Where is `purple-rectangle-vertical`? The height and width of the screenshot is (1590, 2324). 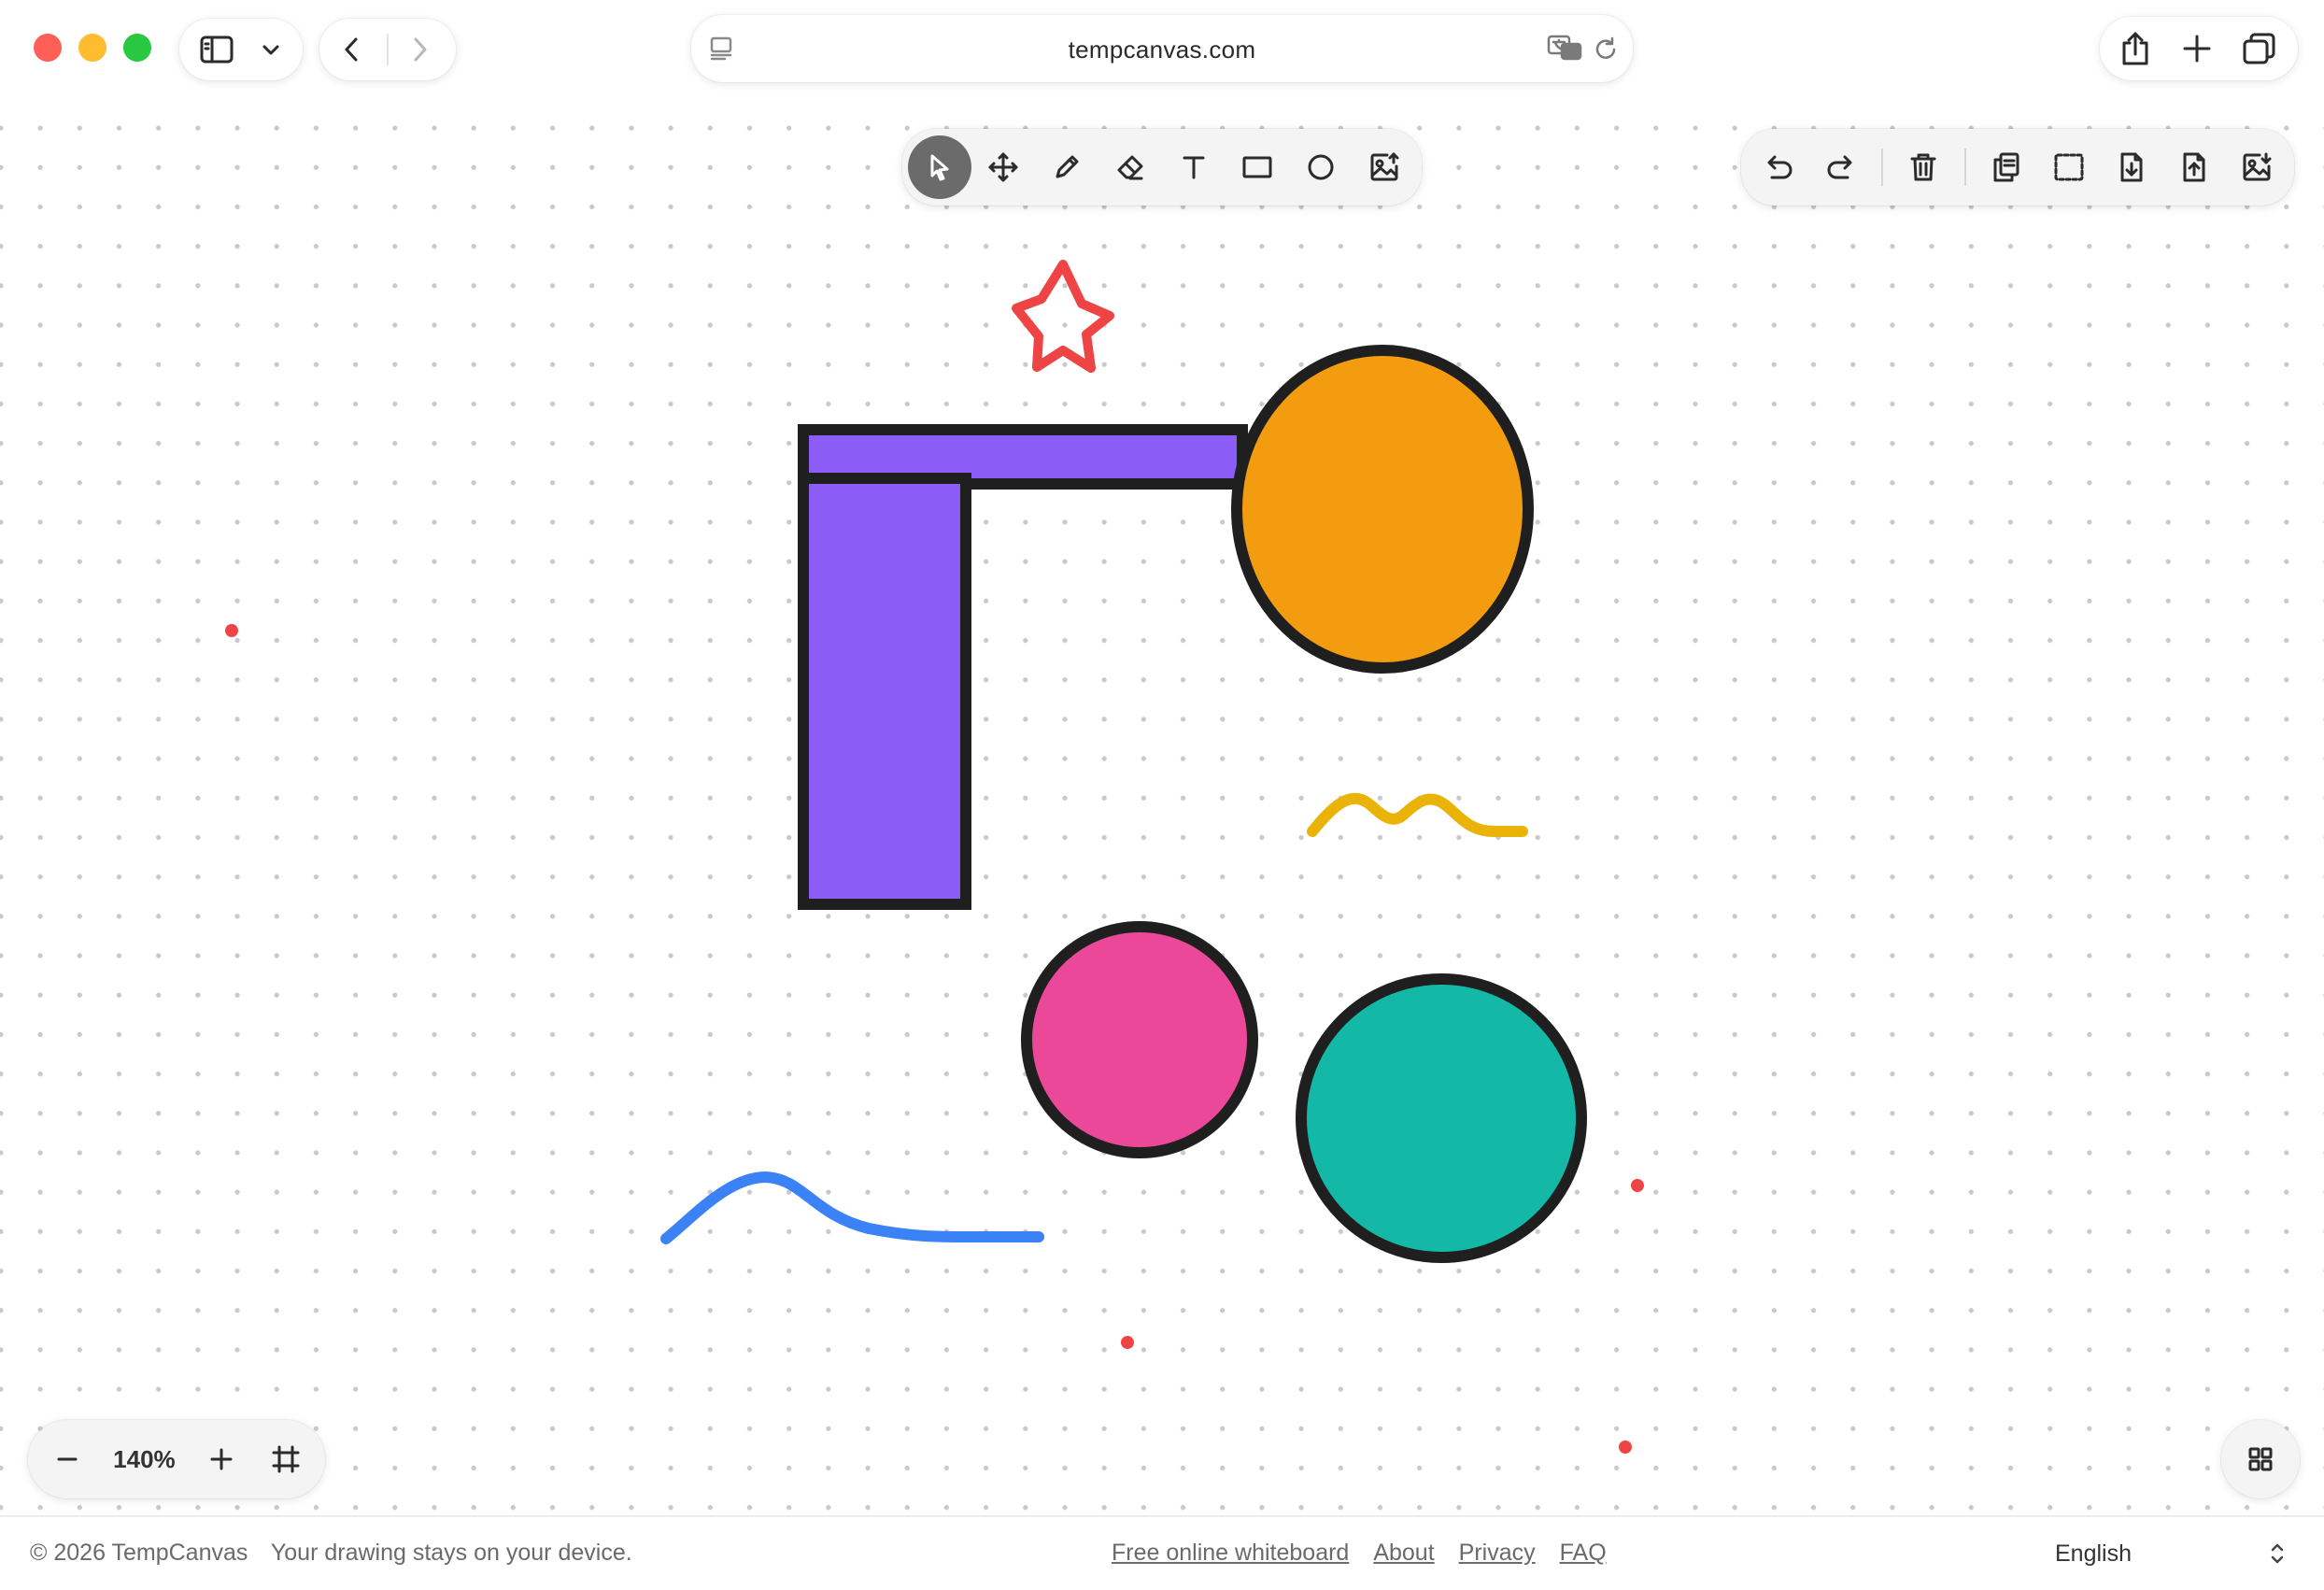
purple-rectangle-vertical is located at coordinates (884, 691).